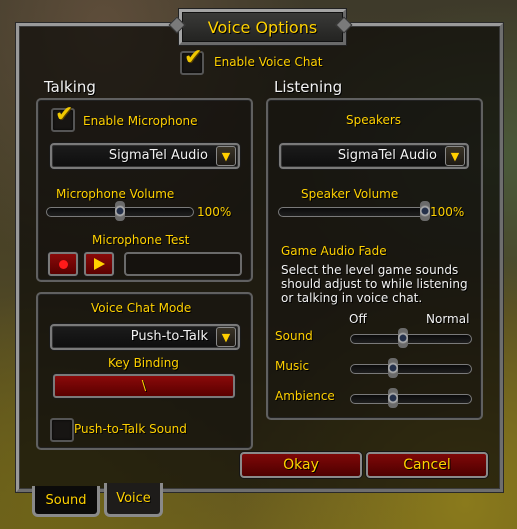  I want to click on push-to-talk-sound-label: Push-to-Talk Sound, so click(130, 429).